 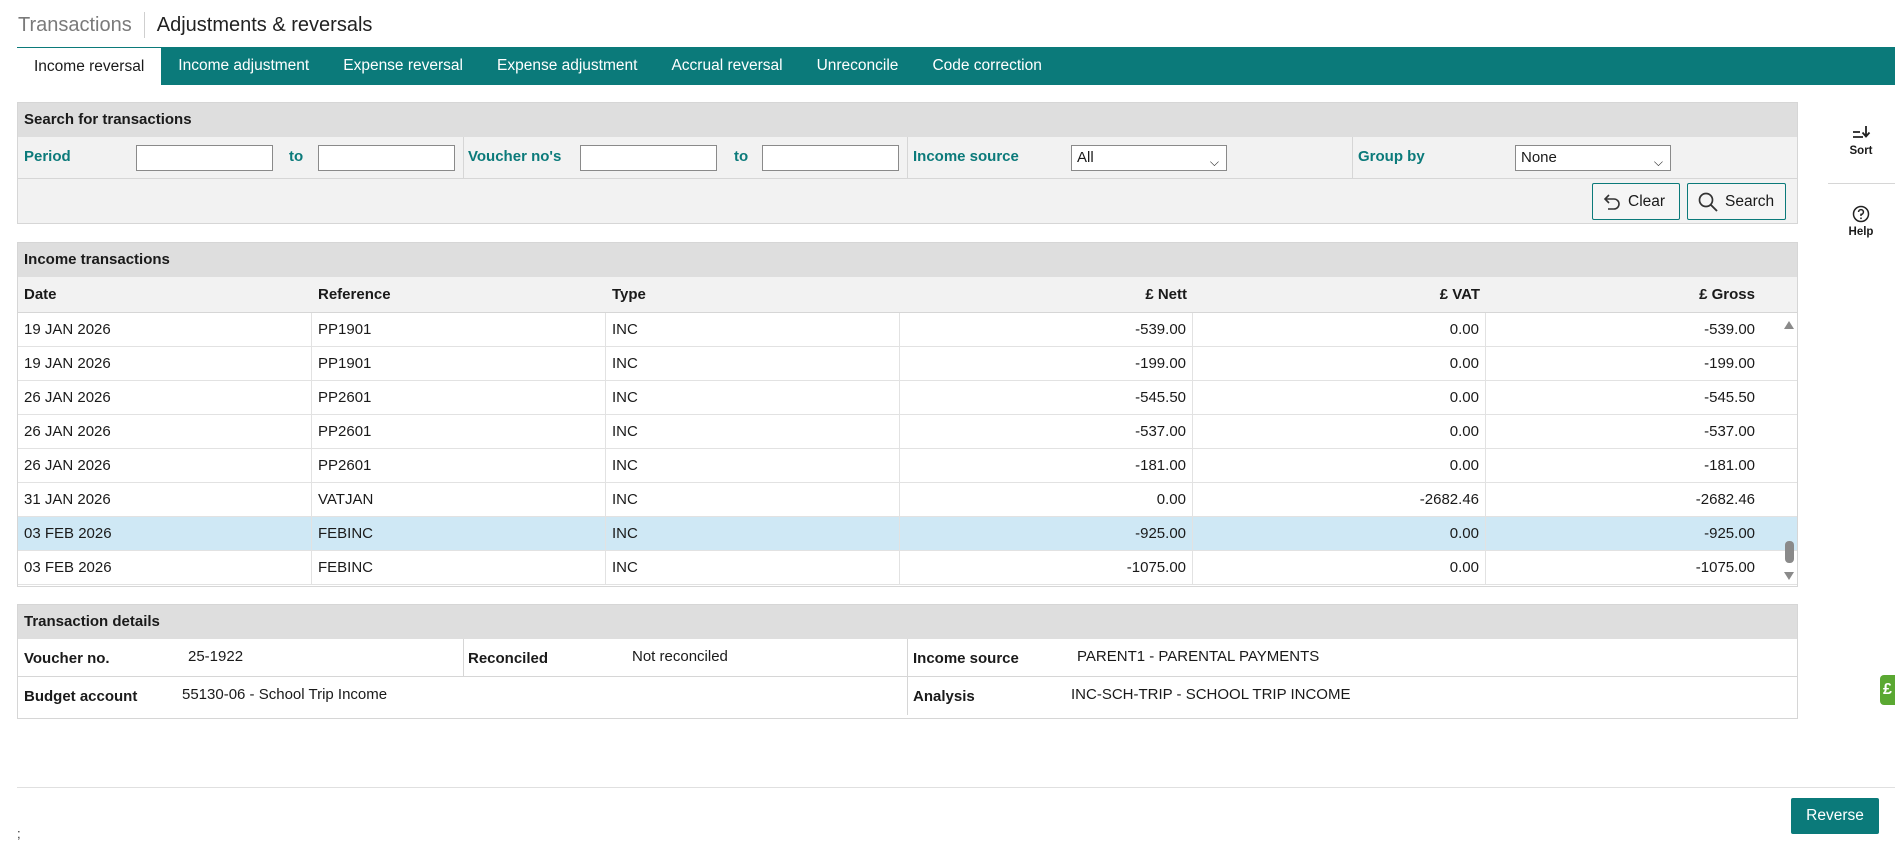 What do you see at coordinates (1339, 294) in the screenshot?
I see `column-header-vat: £ VAT` at bounding box center [1339, 294].